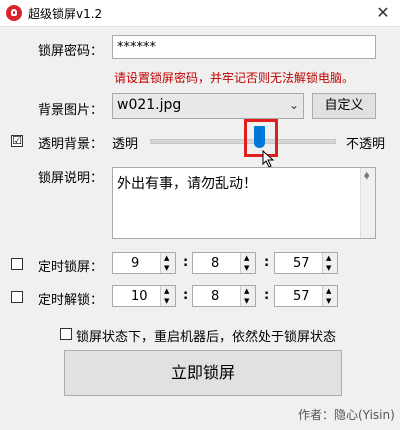  What do you see at coordinates (71, 300) in the screenshot?
I see `timed-unlock-label: 定时解锁：` at bounding box center [71, 300].